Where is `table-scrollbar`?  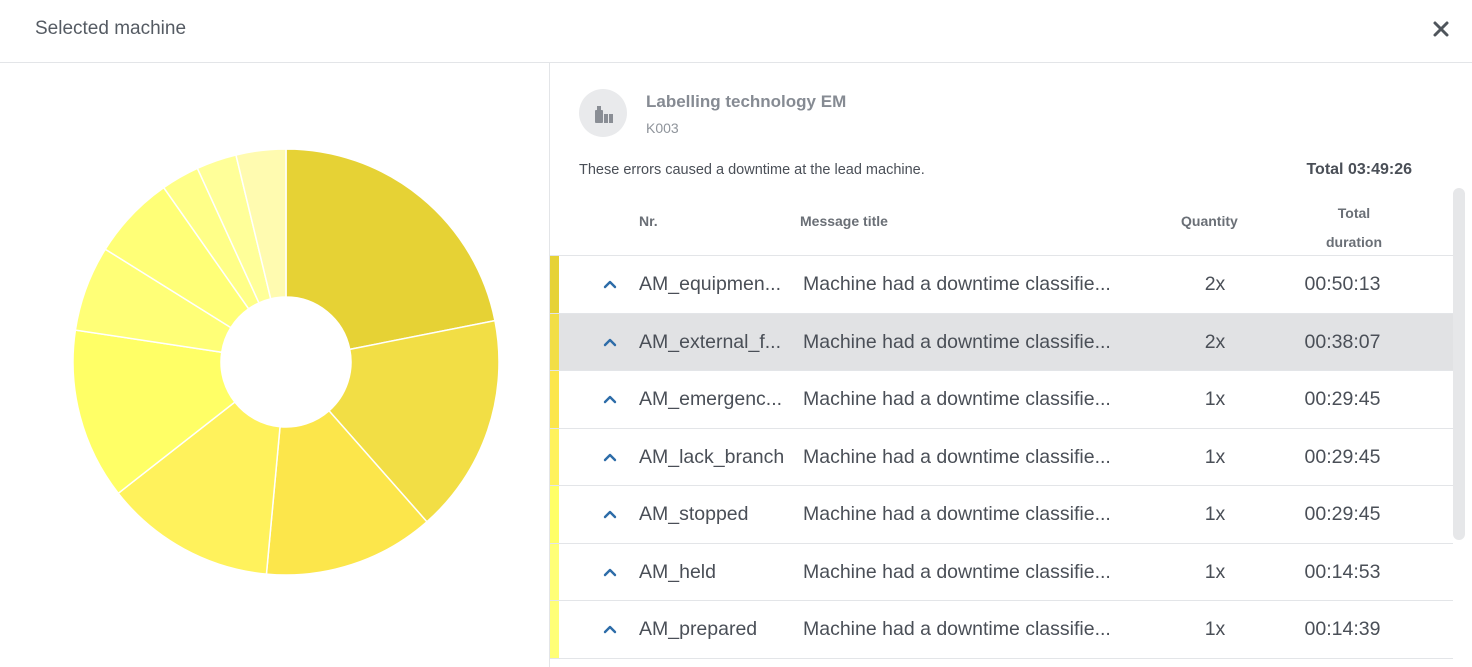 table-scrollbar is located at coordinates (1459, 364).